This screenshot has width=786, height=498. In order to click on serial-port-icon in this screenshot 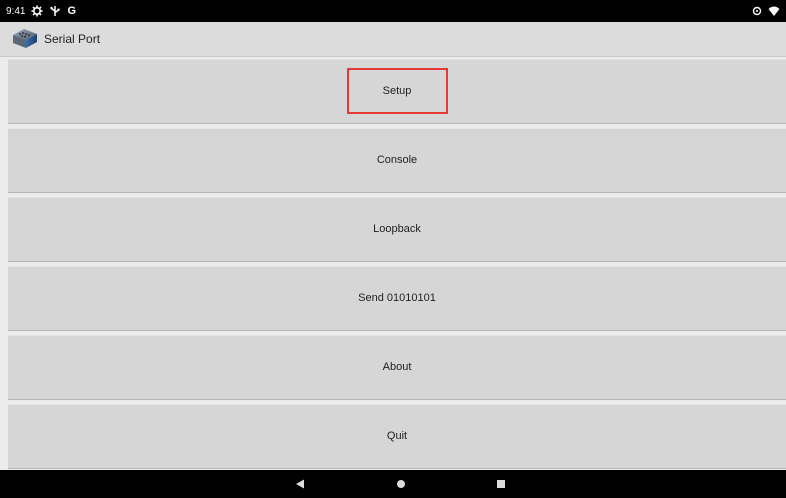, I will do `click(25, 39)`.